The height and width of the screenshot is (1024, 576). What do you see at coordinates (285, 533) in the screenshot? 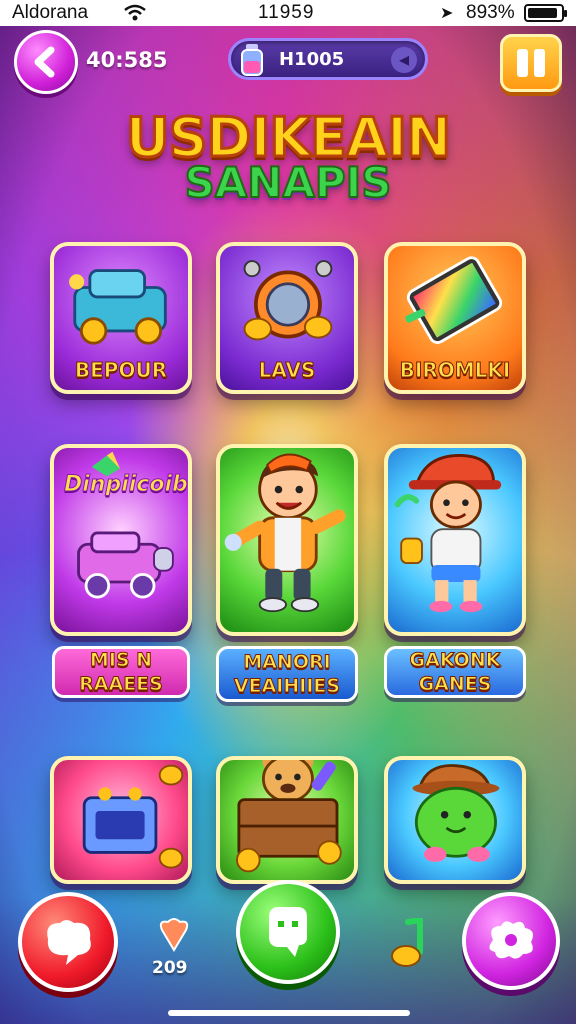
I see `boy-character` at bounding box center [285, 533].